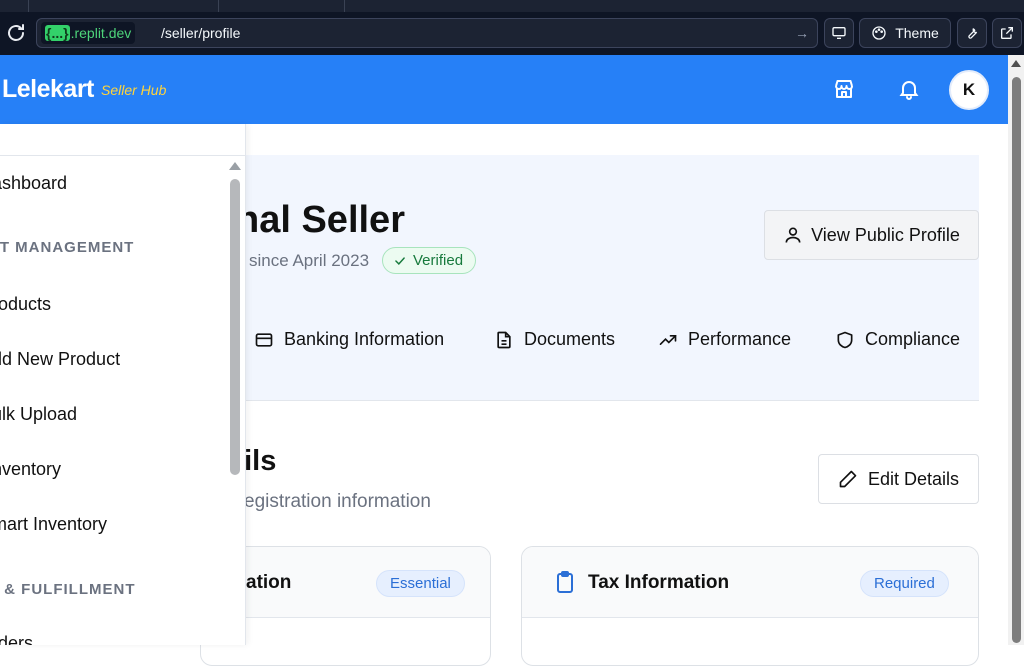  Describe the element at coordinates (30, 469) in the screenshot. I see `sidebar-item-inventory: nventory` at that location.